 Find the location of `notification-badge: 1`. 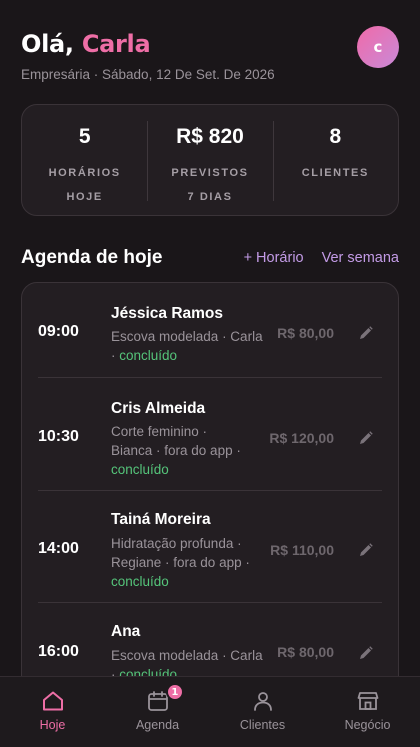

notification-badge: 1 is located at coordinates (174, 692).